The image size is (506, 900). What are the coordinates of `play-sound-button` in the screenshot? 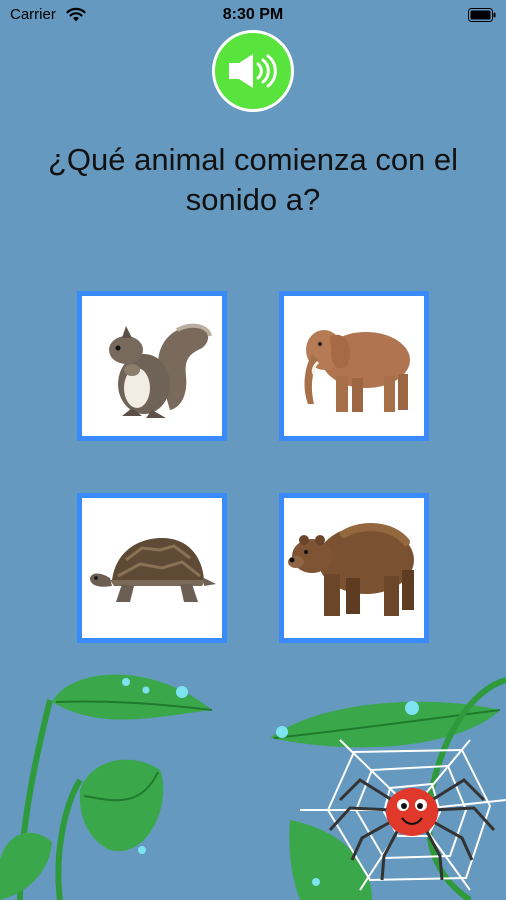 It's located at (253, 71).